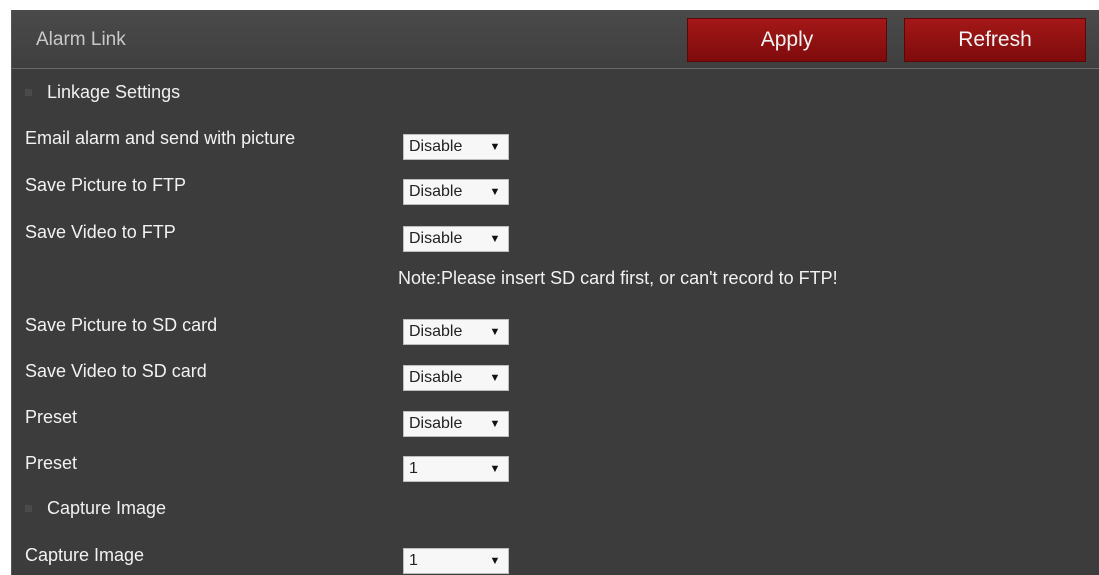 Image resolution: width=1099 pixels, height=575 pixels. I want to click on save-picture-sd-select: Disable ▼, so click(456, 332).